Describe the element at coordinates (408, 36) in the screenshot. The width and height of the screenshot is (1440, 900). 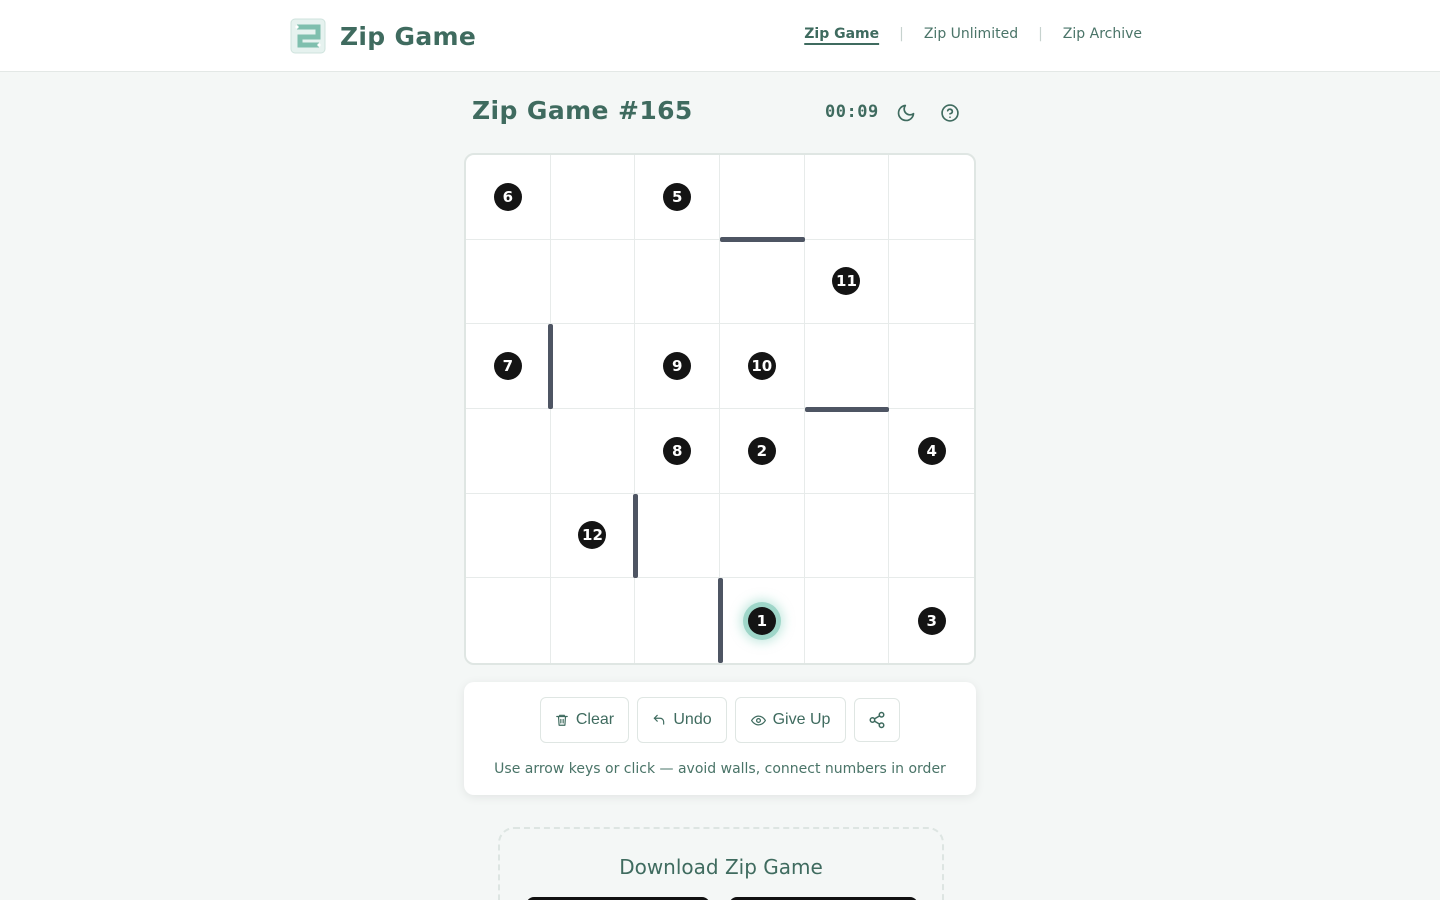
I see `brand-name: Zip Game` at that location.